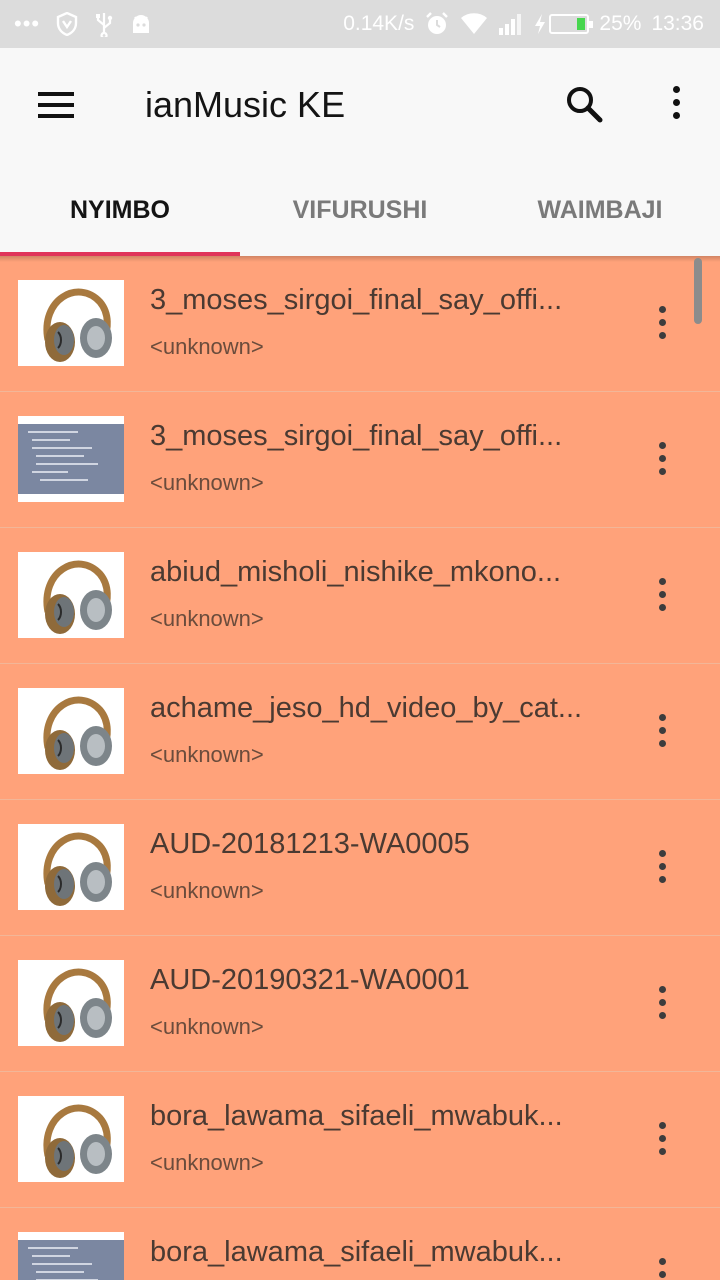 The height and width of the screenshot is (1280, 720). I want to click on more-notifications-icon: •••, so click(27, 23).